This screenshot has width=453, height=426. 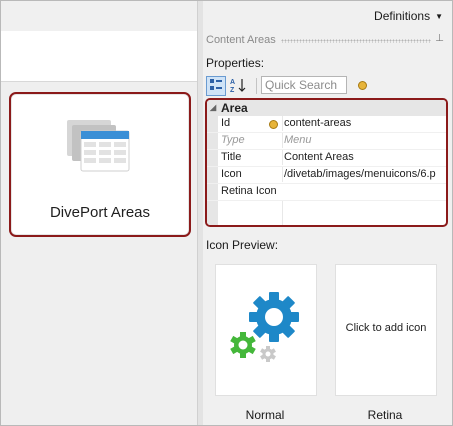 I want to click on sort-az-icon: A Z, so click(x=238, y=86).